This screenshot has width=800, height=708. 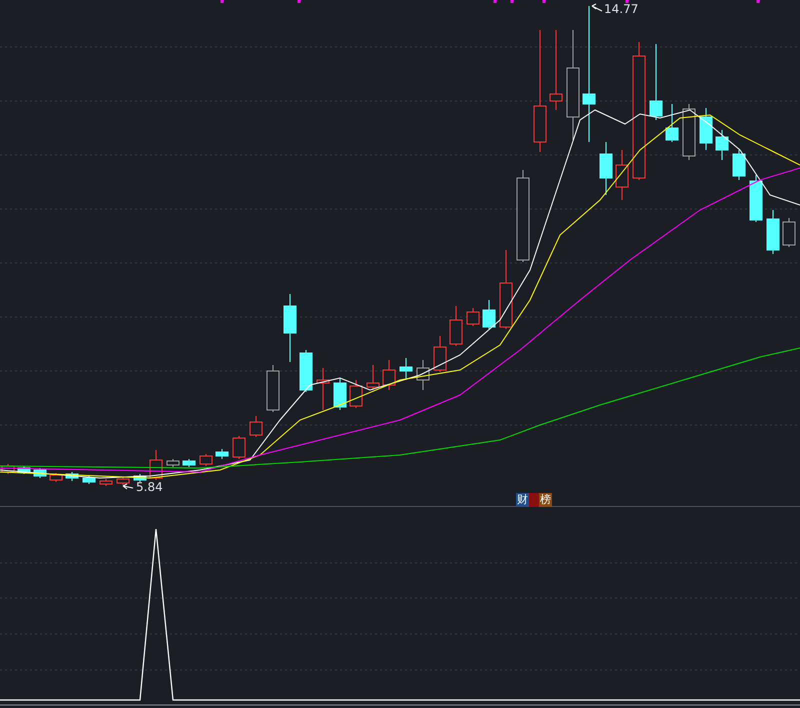 I want to click on low-price-label: 5.84, so click(x=149, y=487).